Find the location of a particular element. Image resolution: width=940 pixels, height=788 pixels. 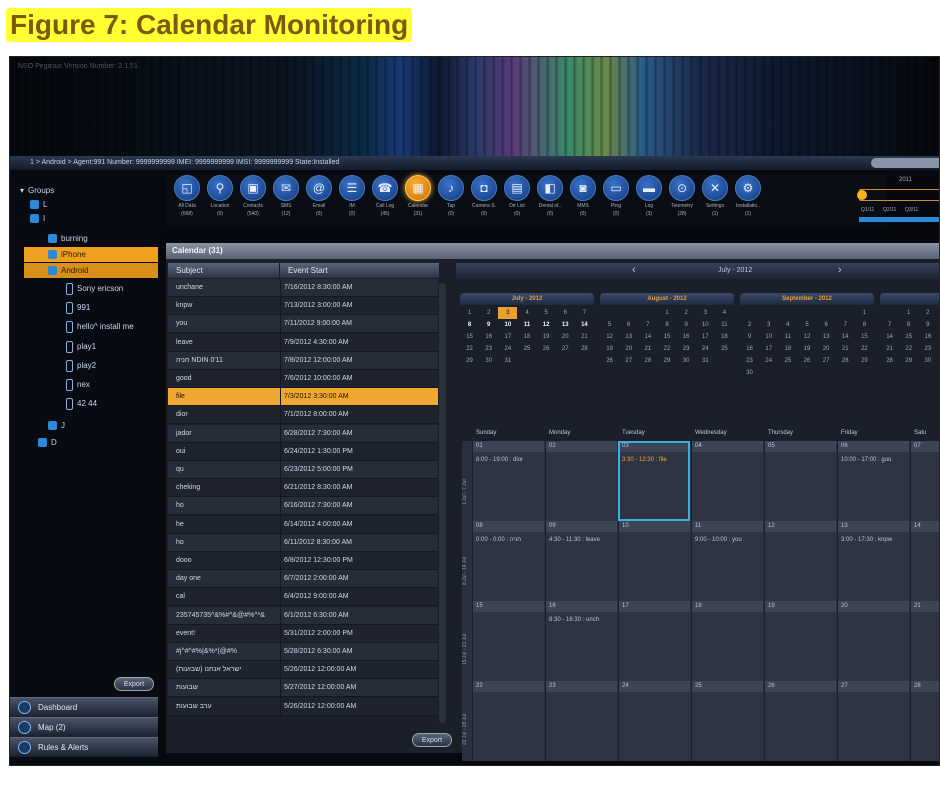

mini-day: 9 is located at coordinates (749, 337).